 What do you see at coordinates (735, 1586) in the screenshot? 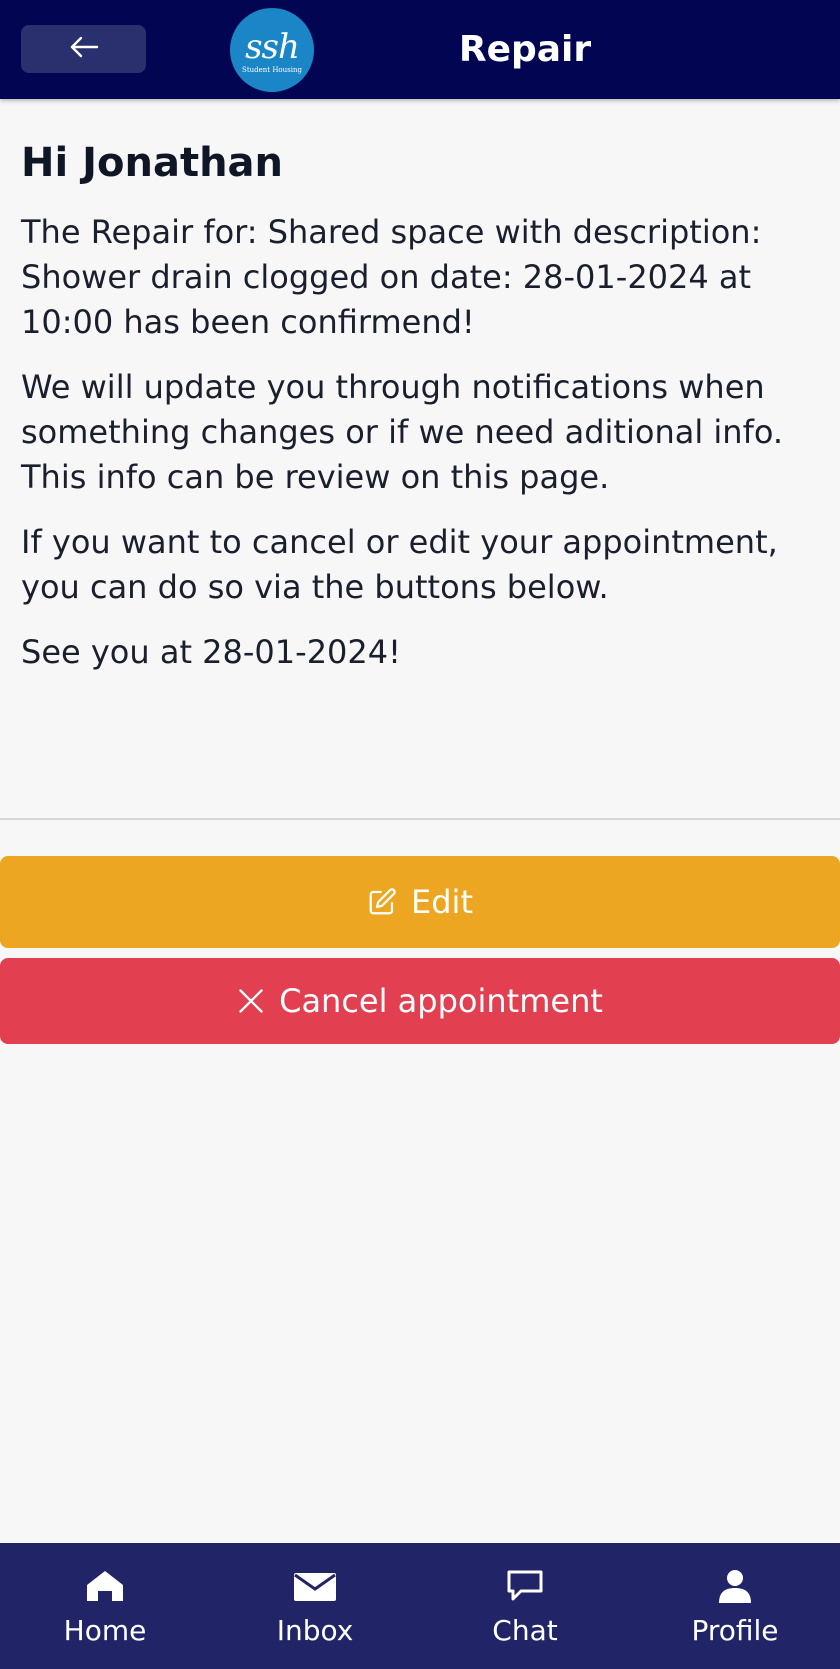
I see `user-icon` at bounding box center [735, 1586].